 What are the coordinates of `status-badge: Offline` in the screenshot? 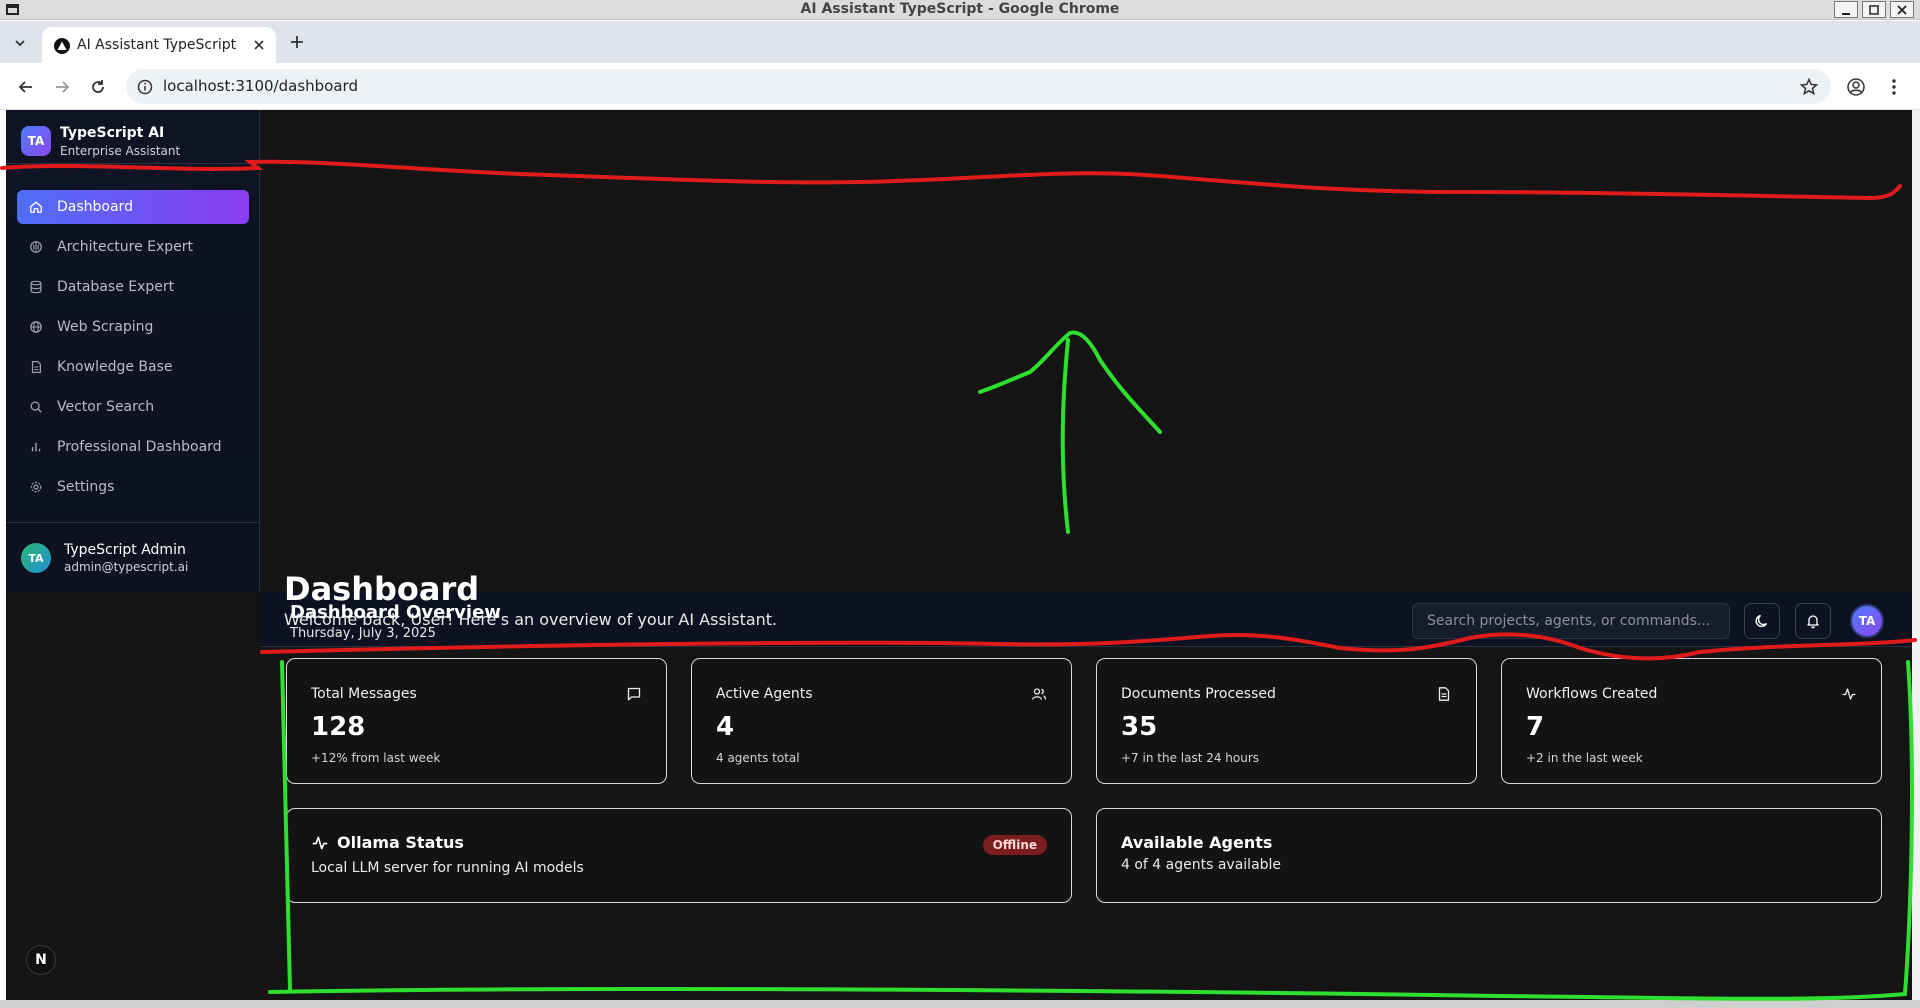 It's located at (1014, 845).